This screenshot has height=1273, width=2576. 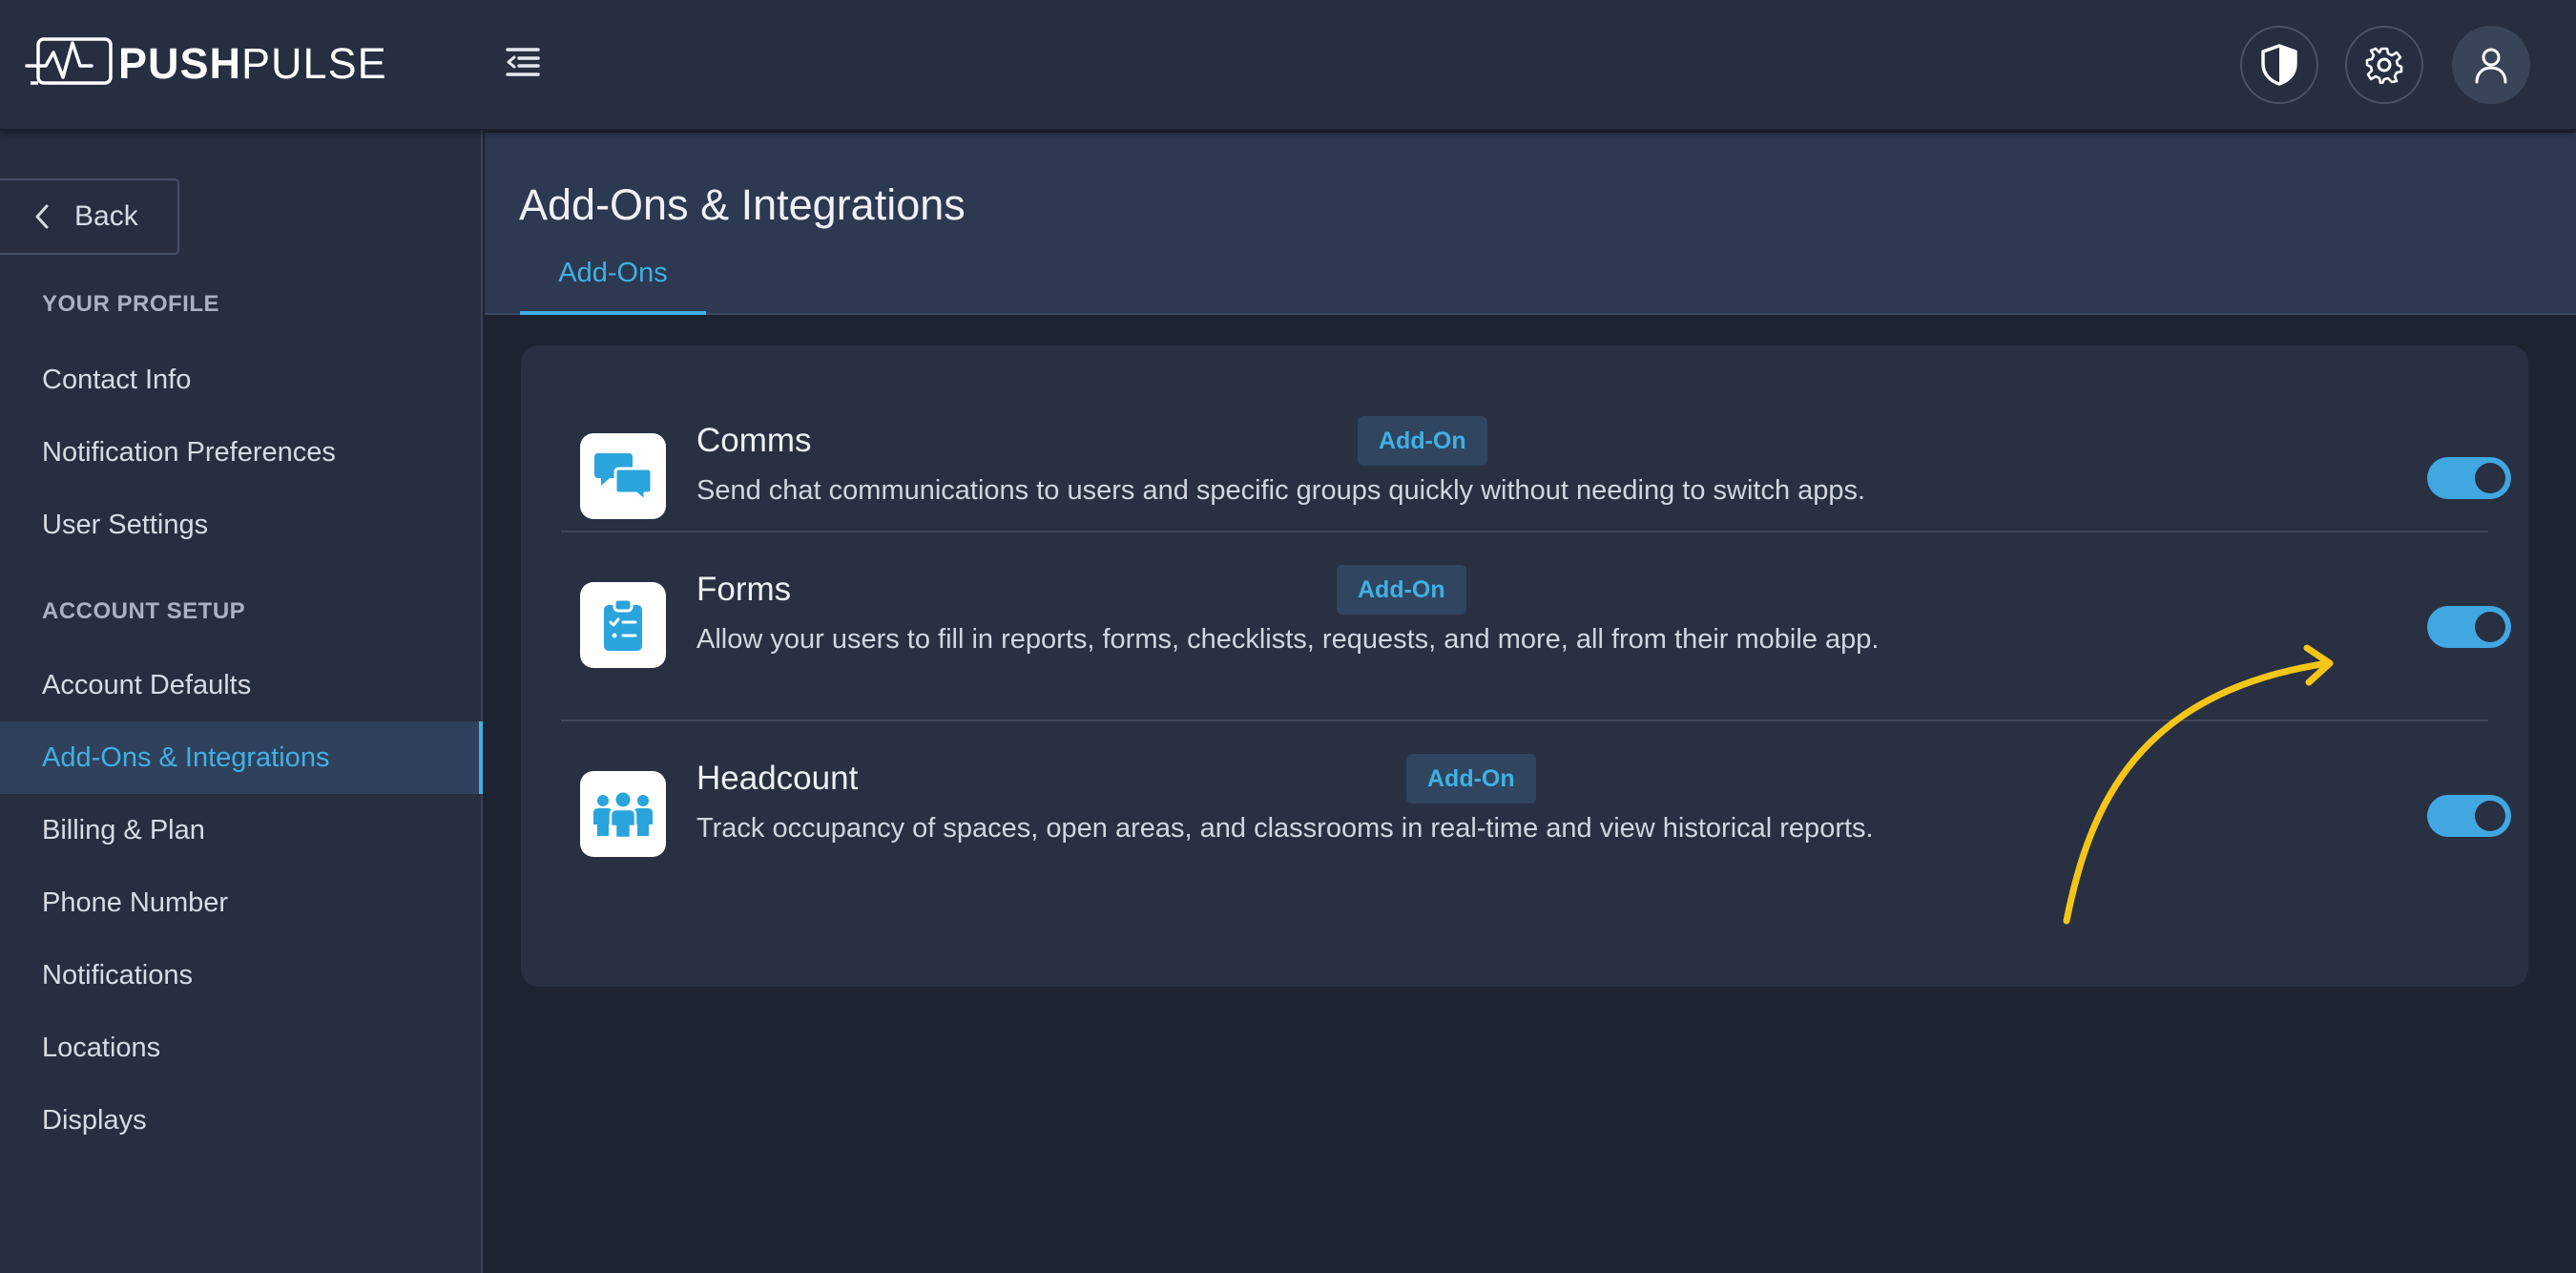 I want to click on sidebar-item-user-settings: User Settings, so click(x=241, y=525).